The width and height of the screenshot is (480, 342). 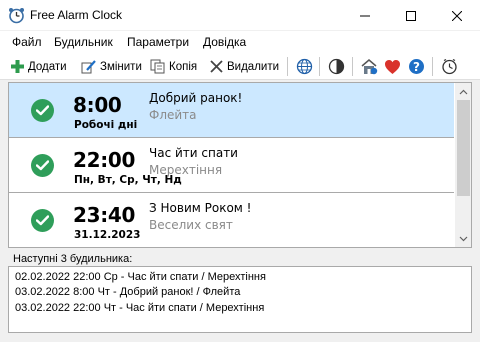 I want to click on language-button, so click(x=304, y=66).